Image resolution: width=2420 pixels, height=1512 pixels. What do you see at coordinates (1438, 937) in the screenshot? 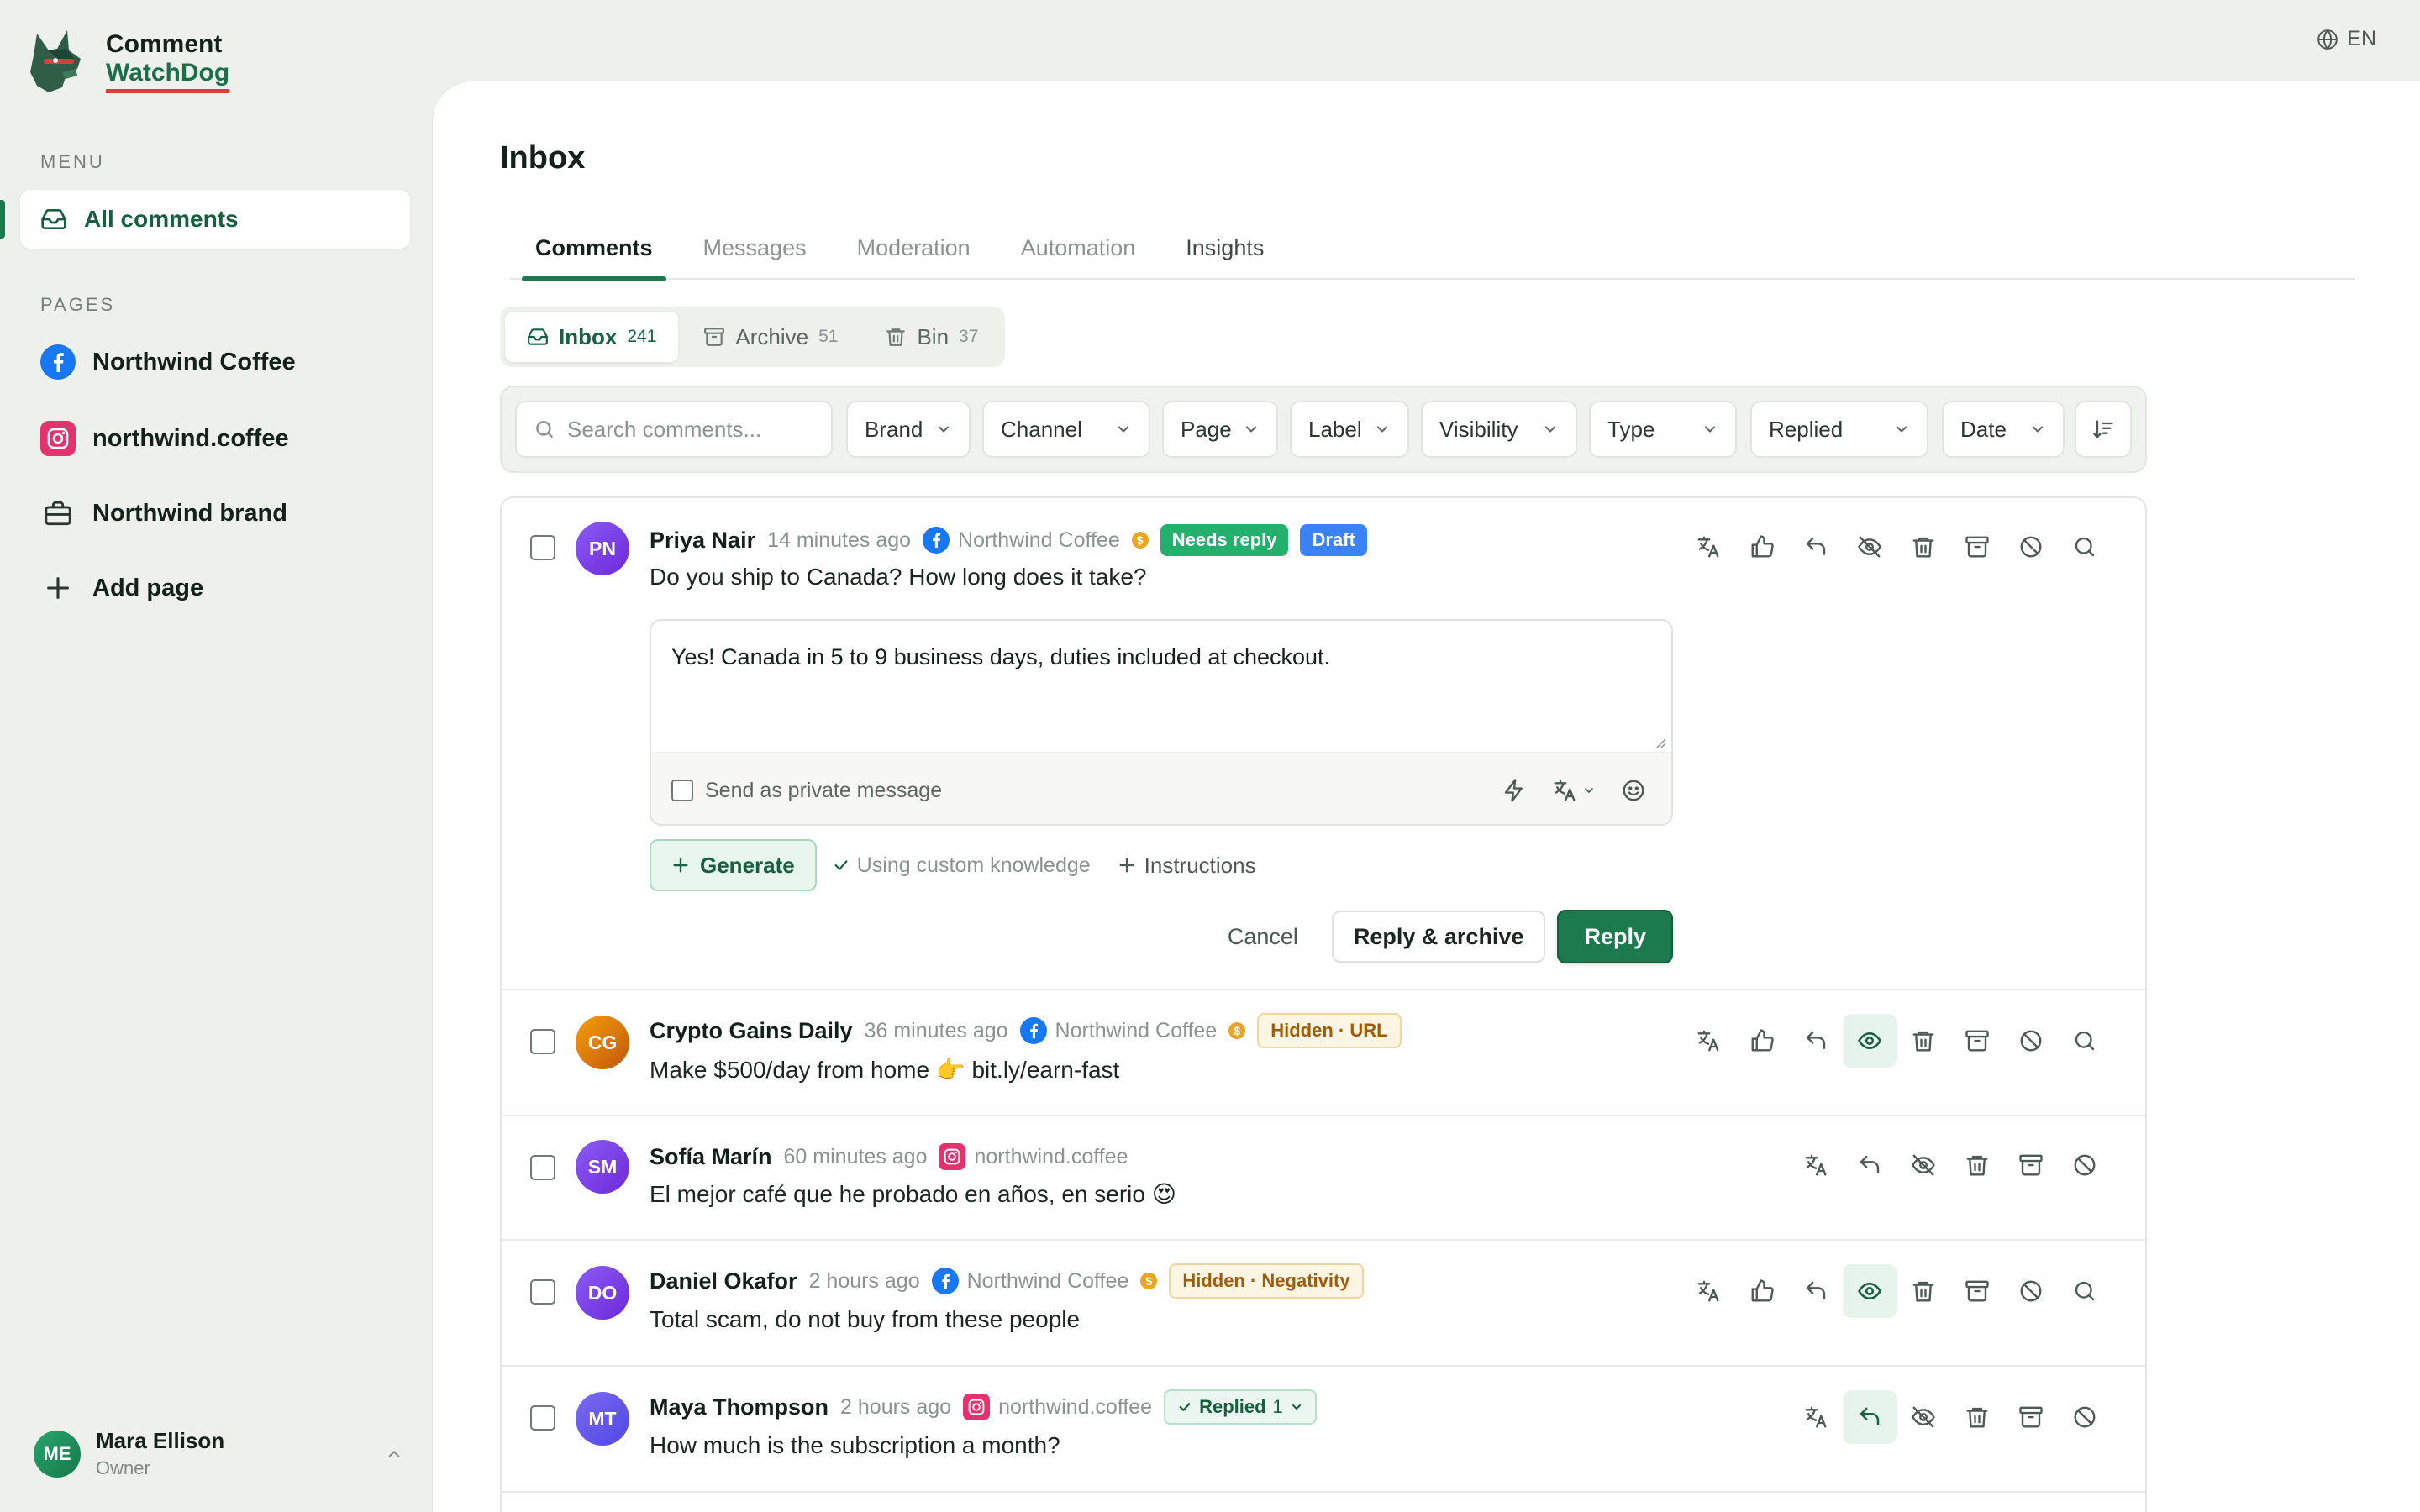
I see `reply-and-archive-button: Reply & archive` at bounding box center [1438, 937].